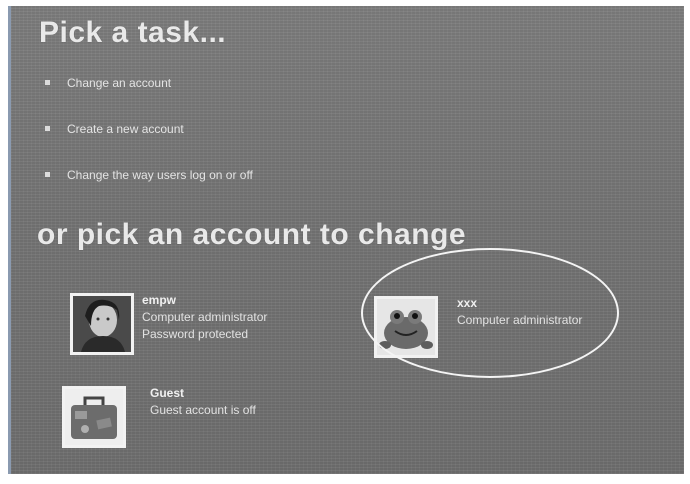  I want to click on frog-picture-icon, so click(406, 327).